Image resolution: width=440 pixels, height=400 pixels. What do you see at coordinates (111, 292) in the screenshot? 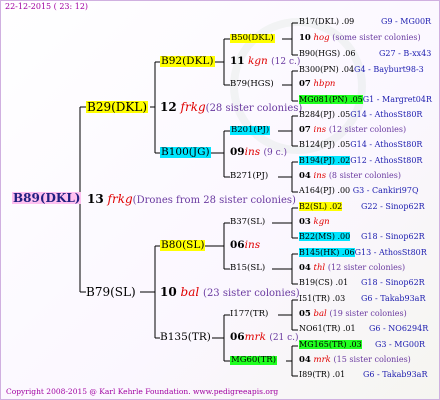
I see `queen-g1-2: B79(SL)` at bounding box center [111, 292].